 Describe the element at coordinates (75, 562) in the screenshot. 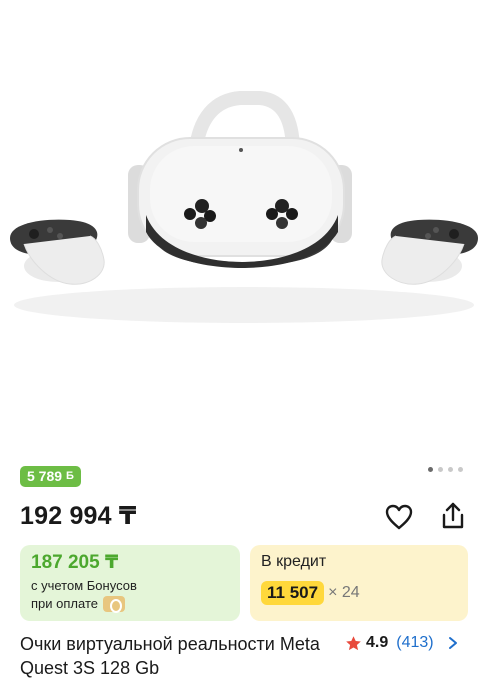

I see `bonus-price-amount: 187 205 ₸` at that location.